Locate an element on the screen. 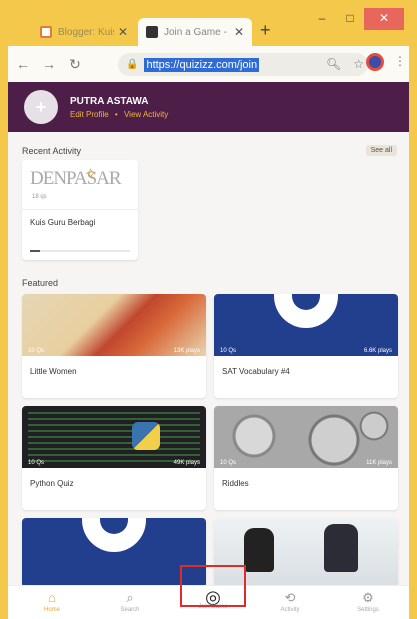 This screenshot has height=619, width=417. riddles-thumbnail is located at coordinates (306, 437).